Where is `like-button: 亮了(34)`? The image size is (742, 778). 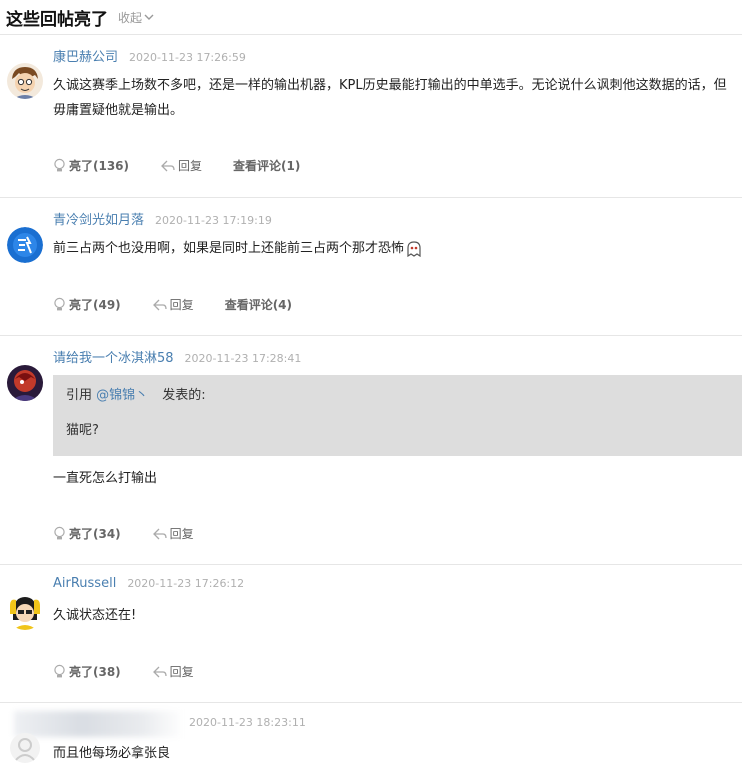 like-button: 亮了(34) is located at coordinates (87, 533).